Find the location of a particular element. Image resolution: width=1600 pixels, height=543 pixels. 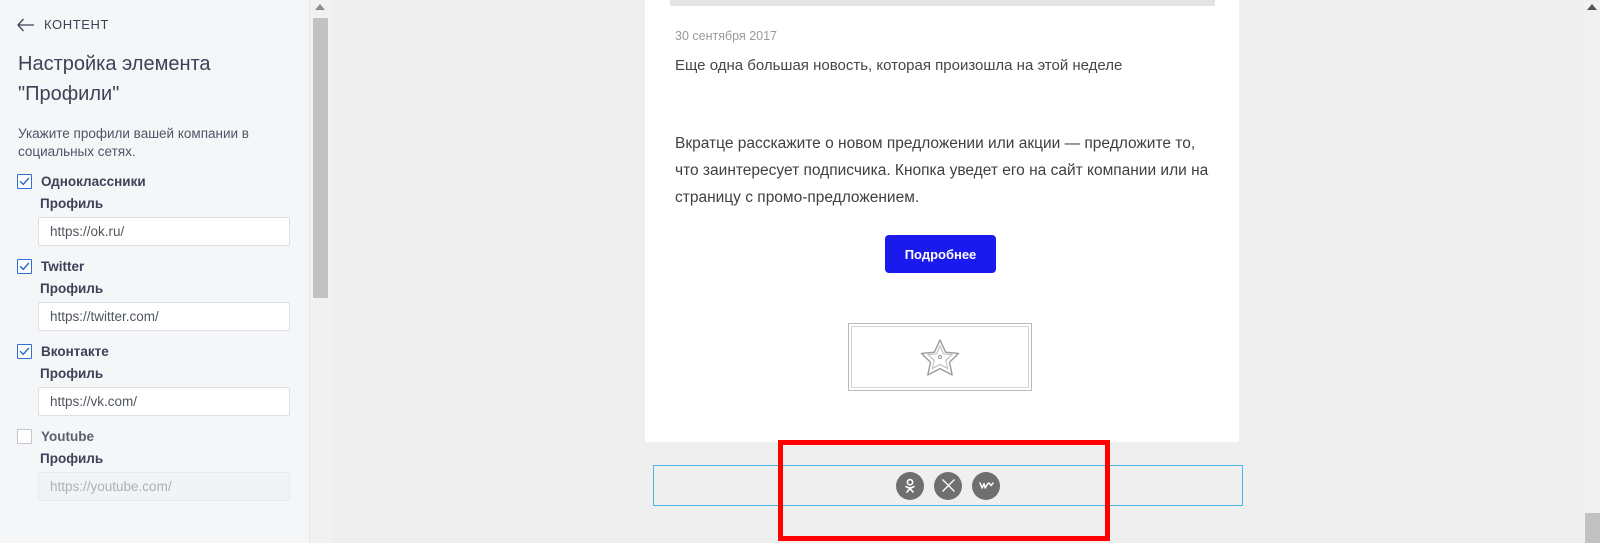

profile-option-1: Одноклассники Профиль https://ok.ru/ is located at coordinates (154, 210).